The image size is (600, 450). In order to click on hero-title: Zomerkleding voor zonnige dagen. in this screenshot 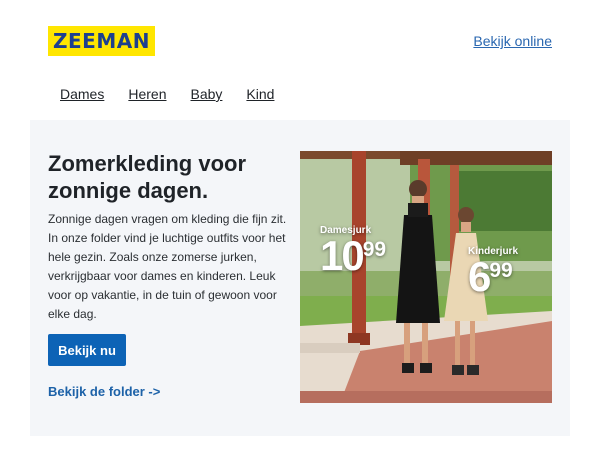, I will do `click(147, 177)`.